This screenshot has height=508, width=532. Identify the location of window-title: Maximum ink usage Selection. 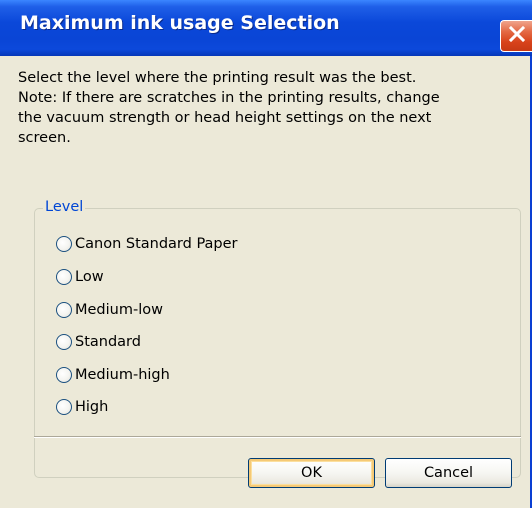
(180, 23).